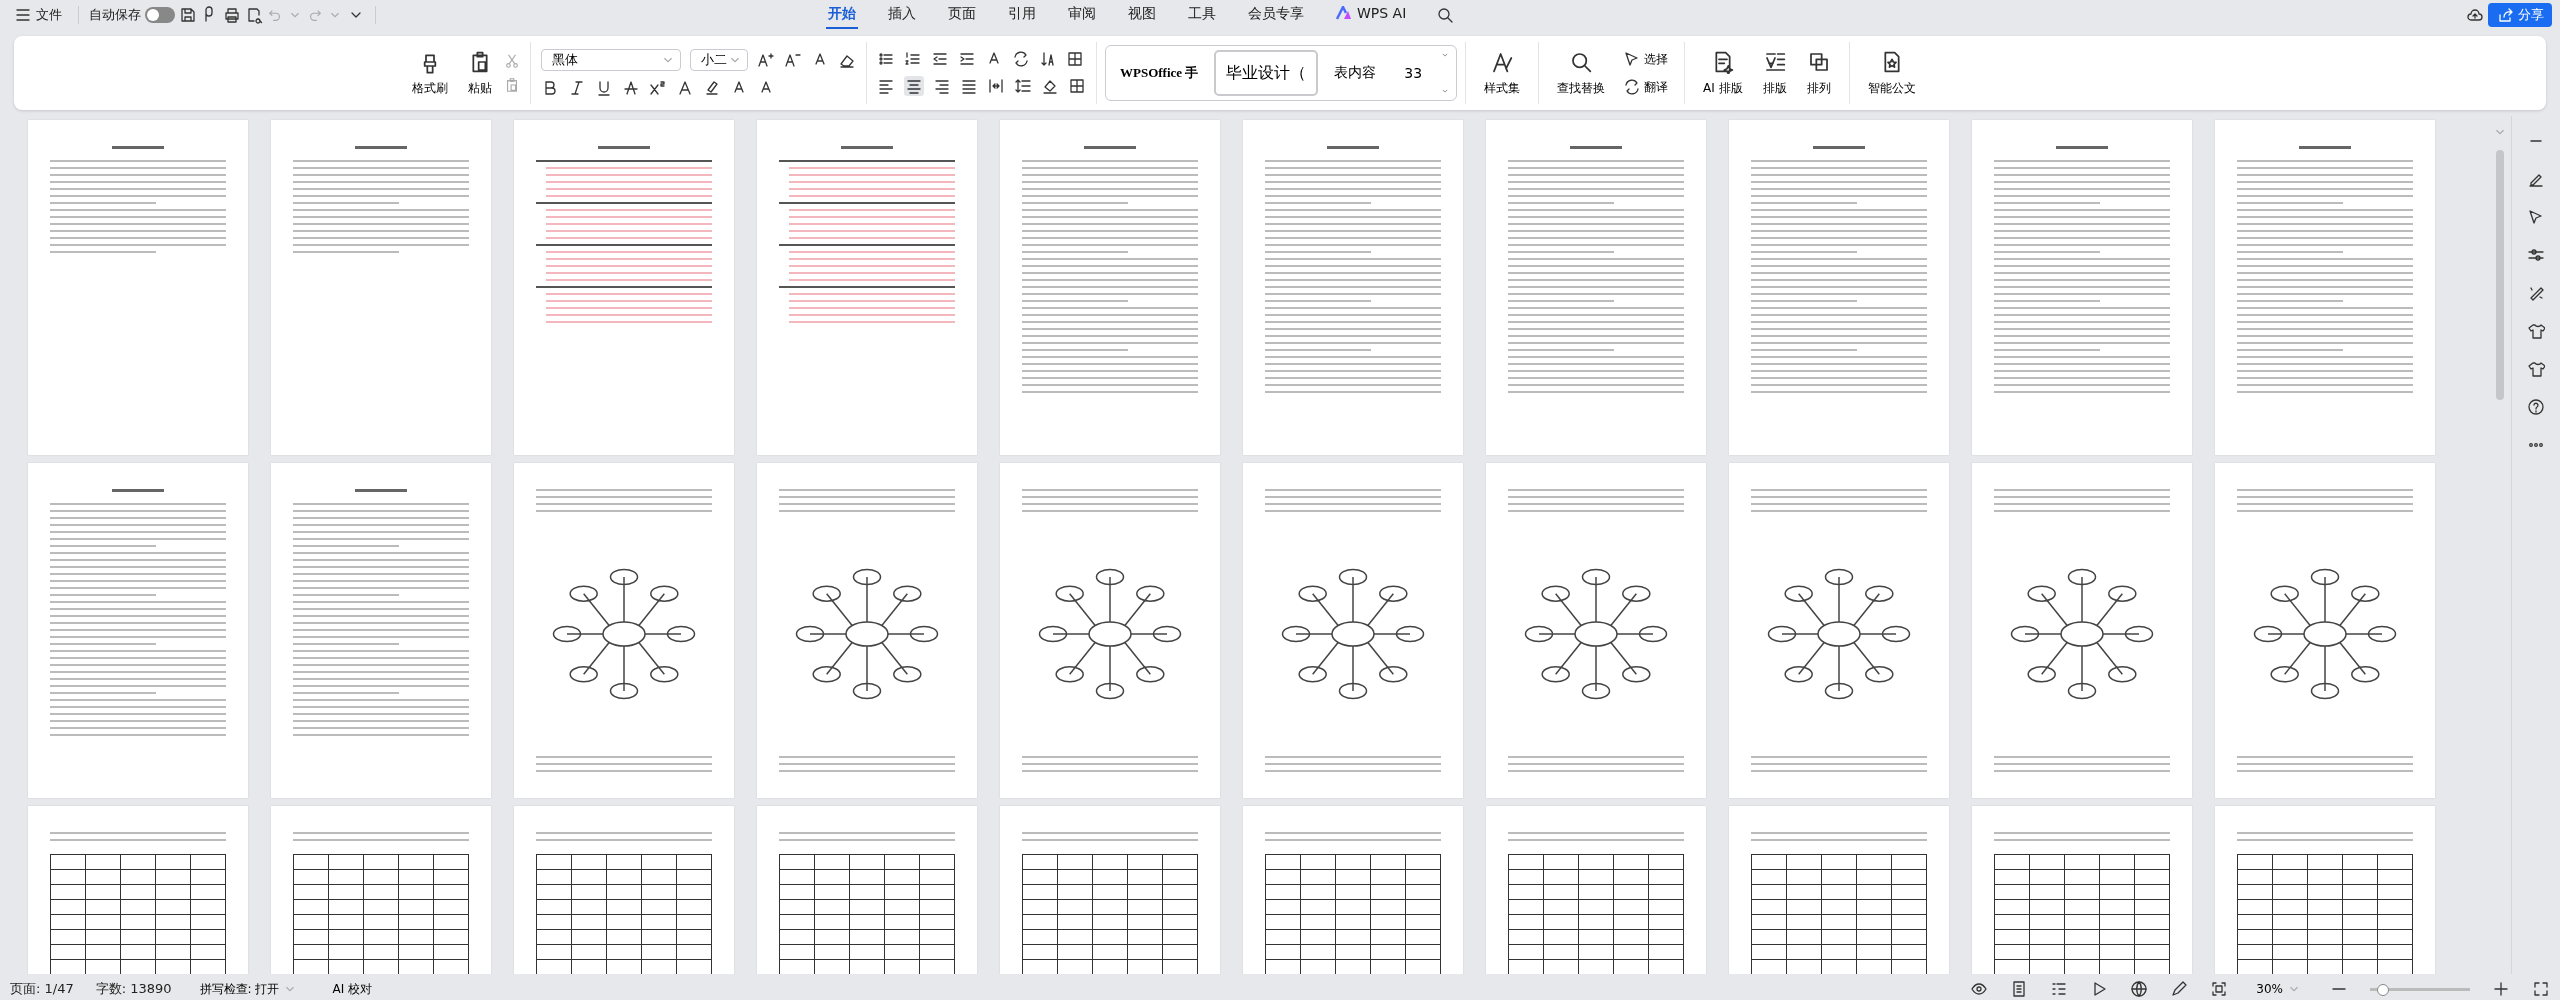  I want to click on ribbon-tab: 工具, so click(1202, 15).